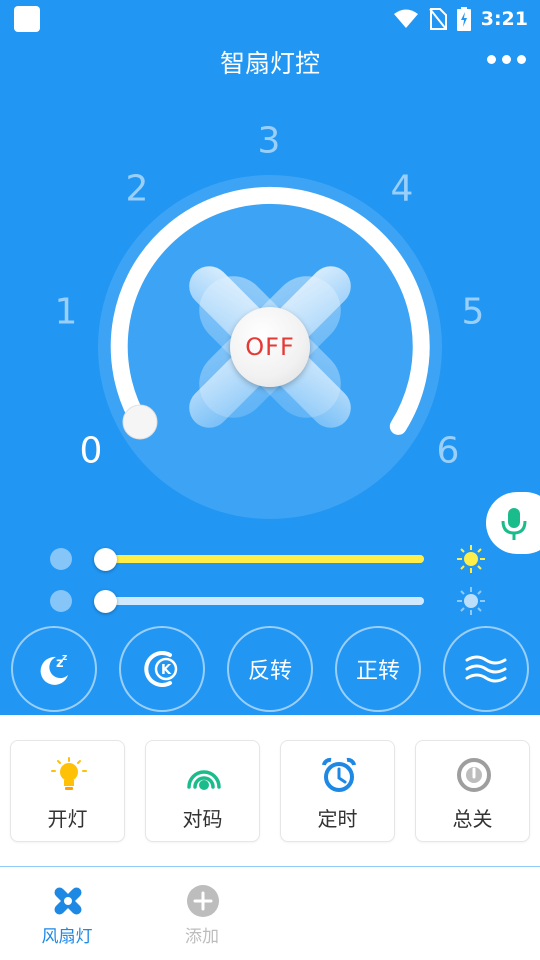  I want to click on brightness-slider-knob, so click(105, 559).